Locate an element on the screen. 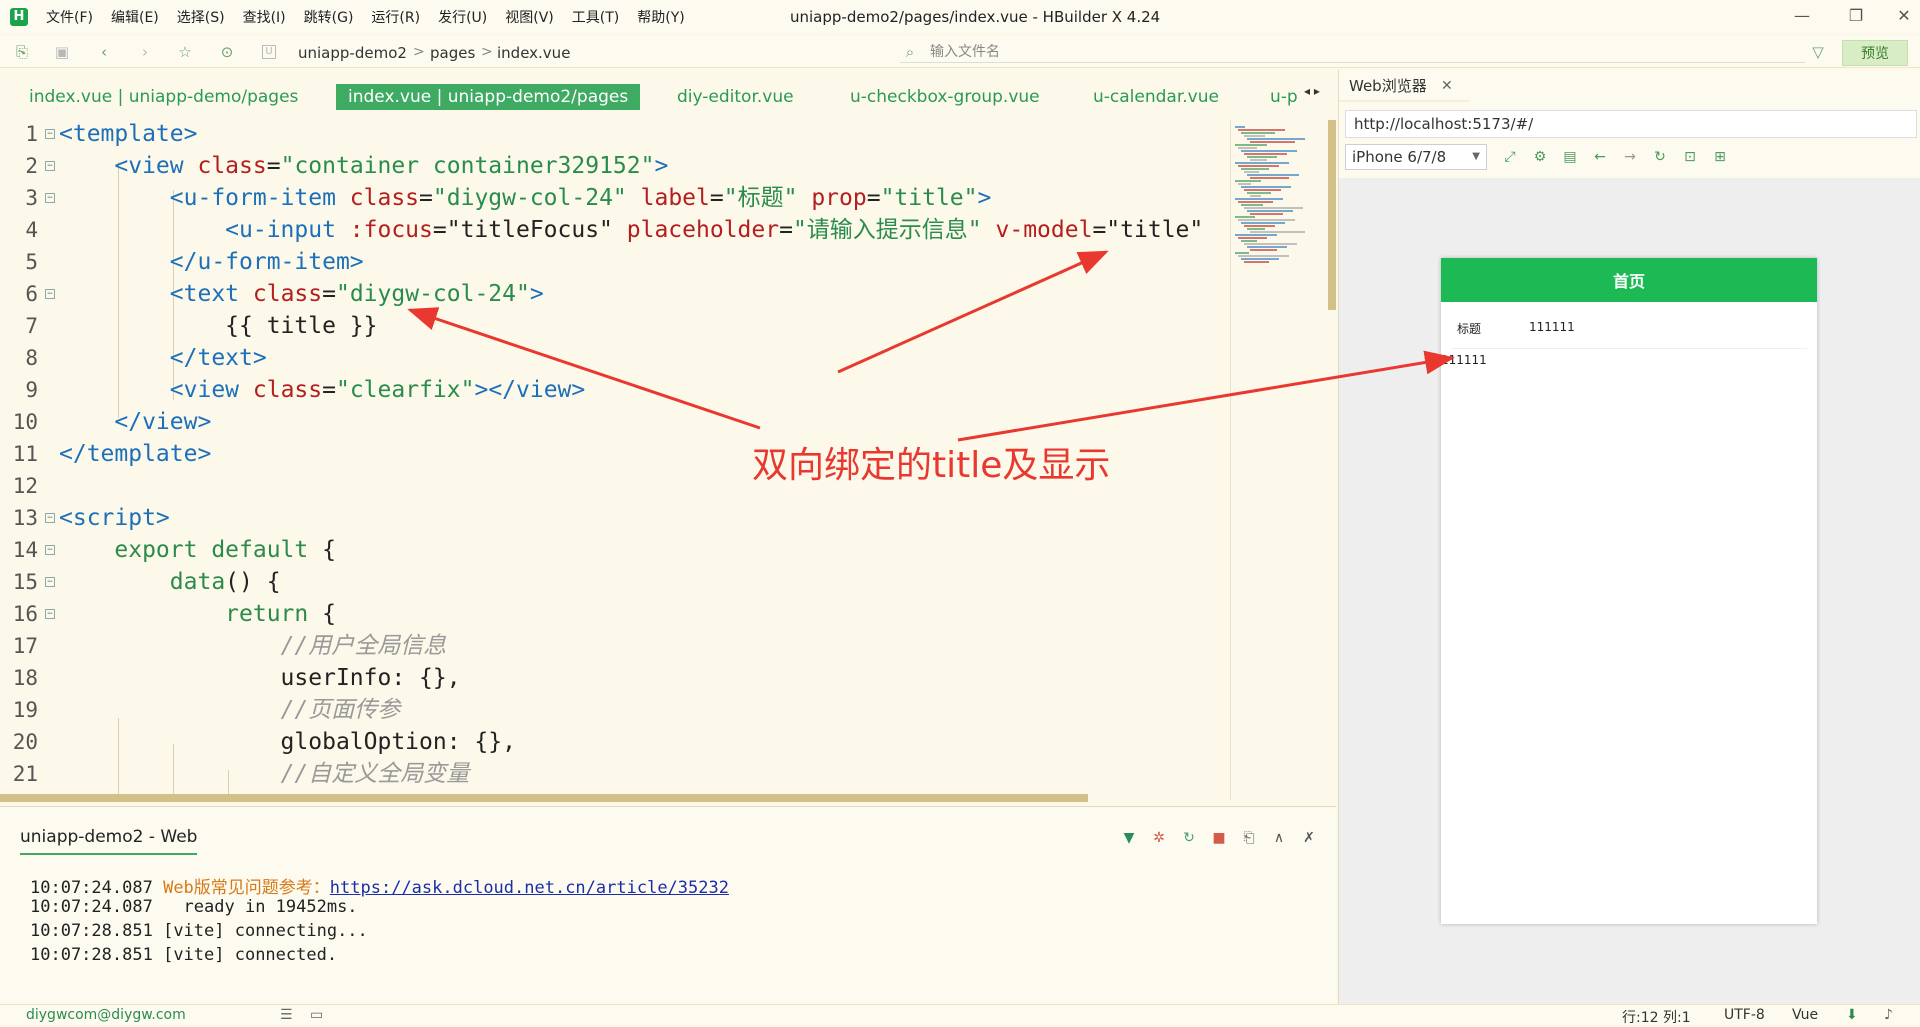 The height and width of the screenshot is (1027, 1920). log-link: https://ask.dcloud.net.cn/article/35232 is located at coordinates (529, 888).